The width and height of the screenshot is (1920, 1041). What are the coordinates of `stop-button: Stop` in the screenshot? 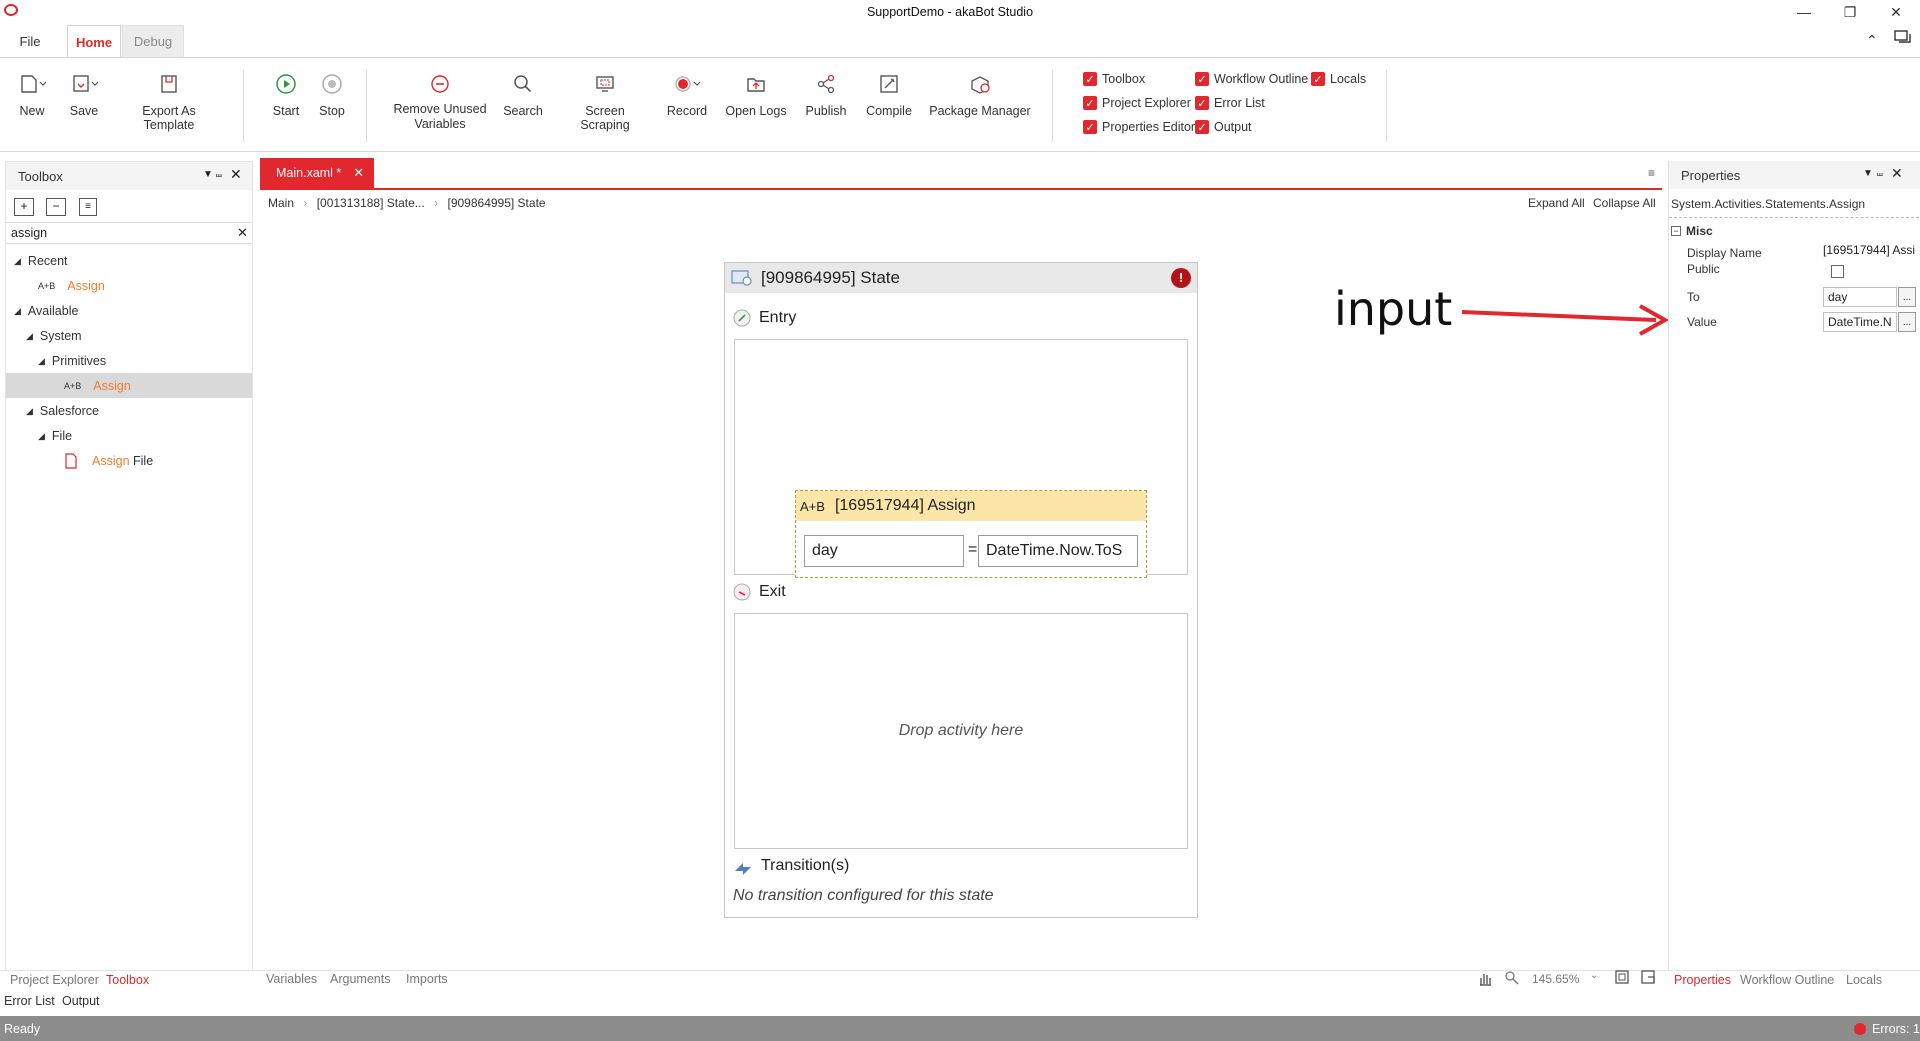 It's located at (332, 108).